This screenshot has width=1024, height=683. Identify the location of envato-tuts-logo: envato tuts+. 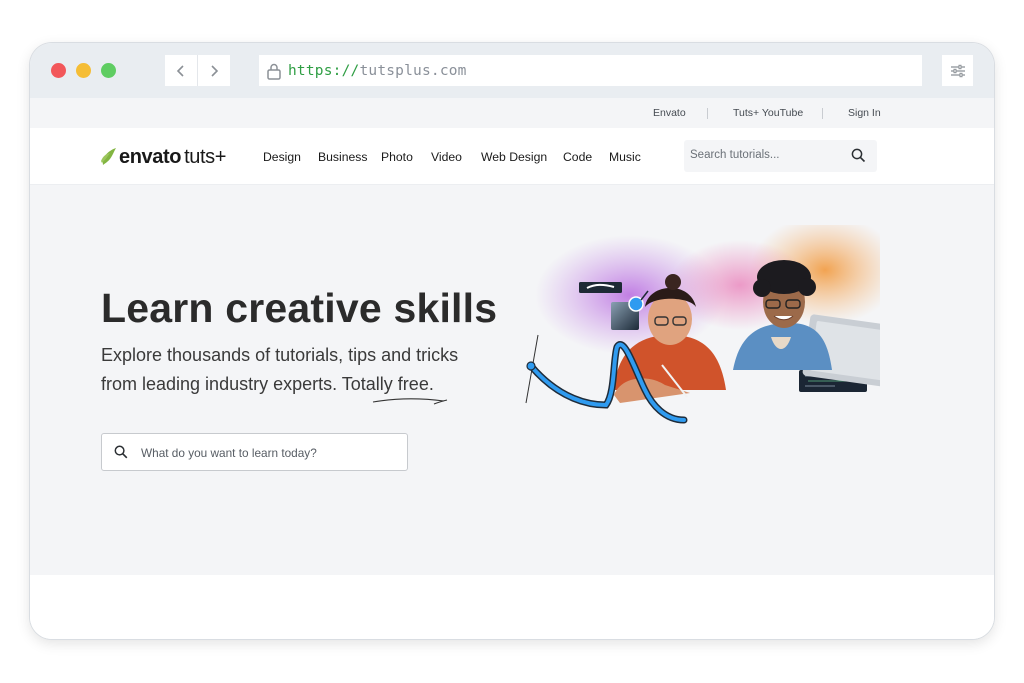
(163, 157).